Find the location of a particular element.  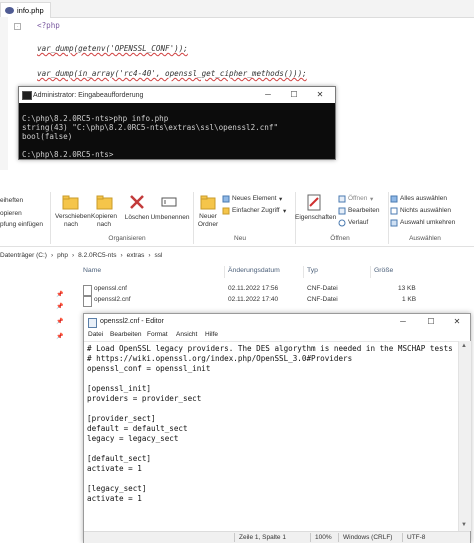

ribbon-partial-label: eiheften is located at coordinates (11, 200).